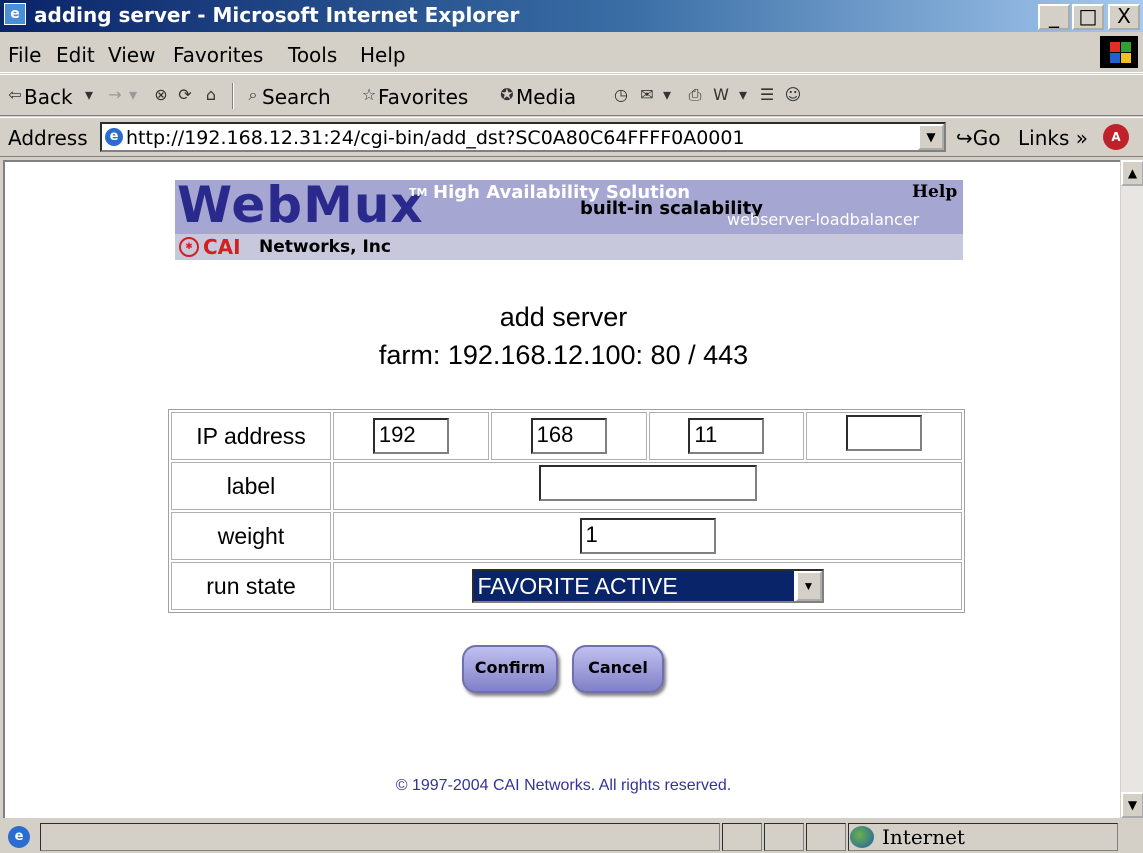  Describe the element at coordinates (418, 192) in the screenshot. I see `trademark-mark: TM` at that location.